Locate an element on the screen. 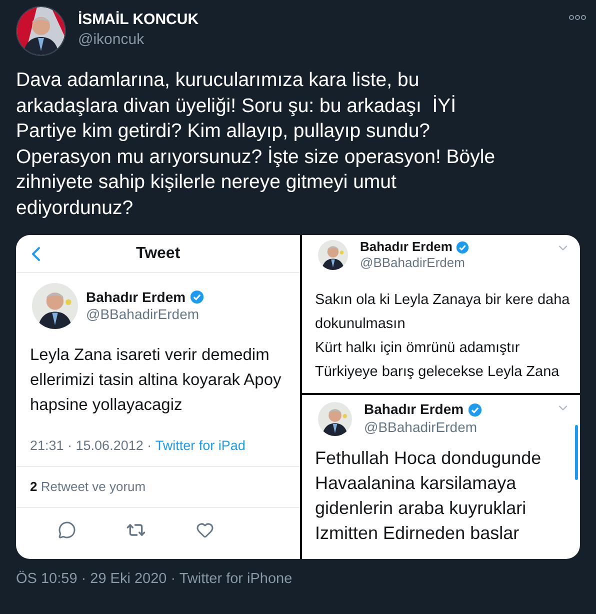 The image size is (596, 614). tweet-timestamp: 21:31 · 15.06.2012 · is located at coordinates (91, 446).